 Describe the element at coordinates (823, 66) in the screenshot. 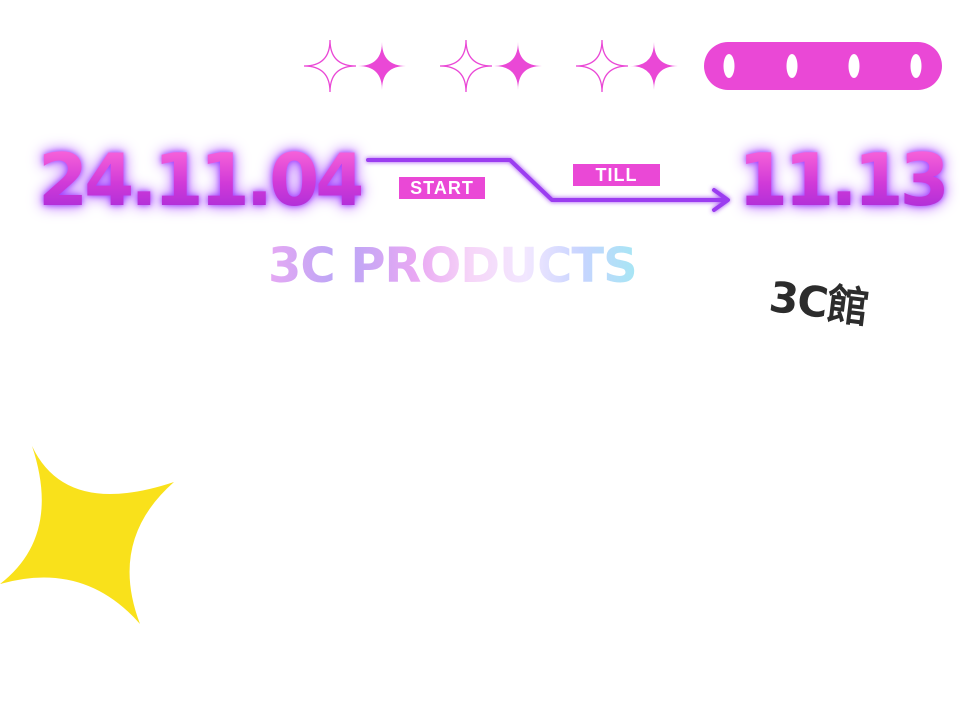

I see `chain-pill-icon` at that location.